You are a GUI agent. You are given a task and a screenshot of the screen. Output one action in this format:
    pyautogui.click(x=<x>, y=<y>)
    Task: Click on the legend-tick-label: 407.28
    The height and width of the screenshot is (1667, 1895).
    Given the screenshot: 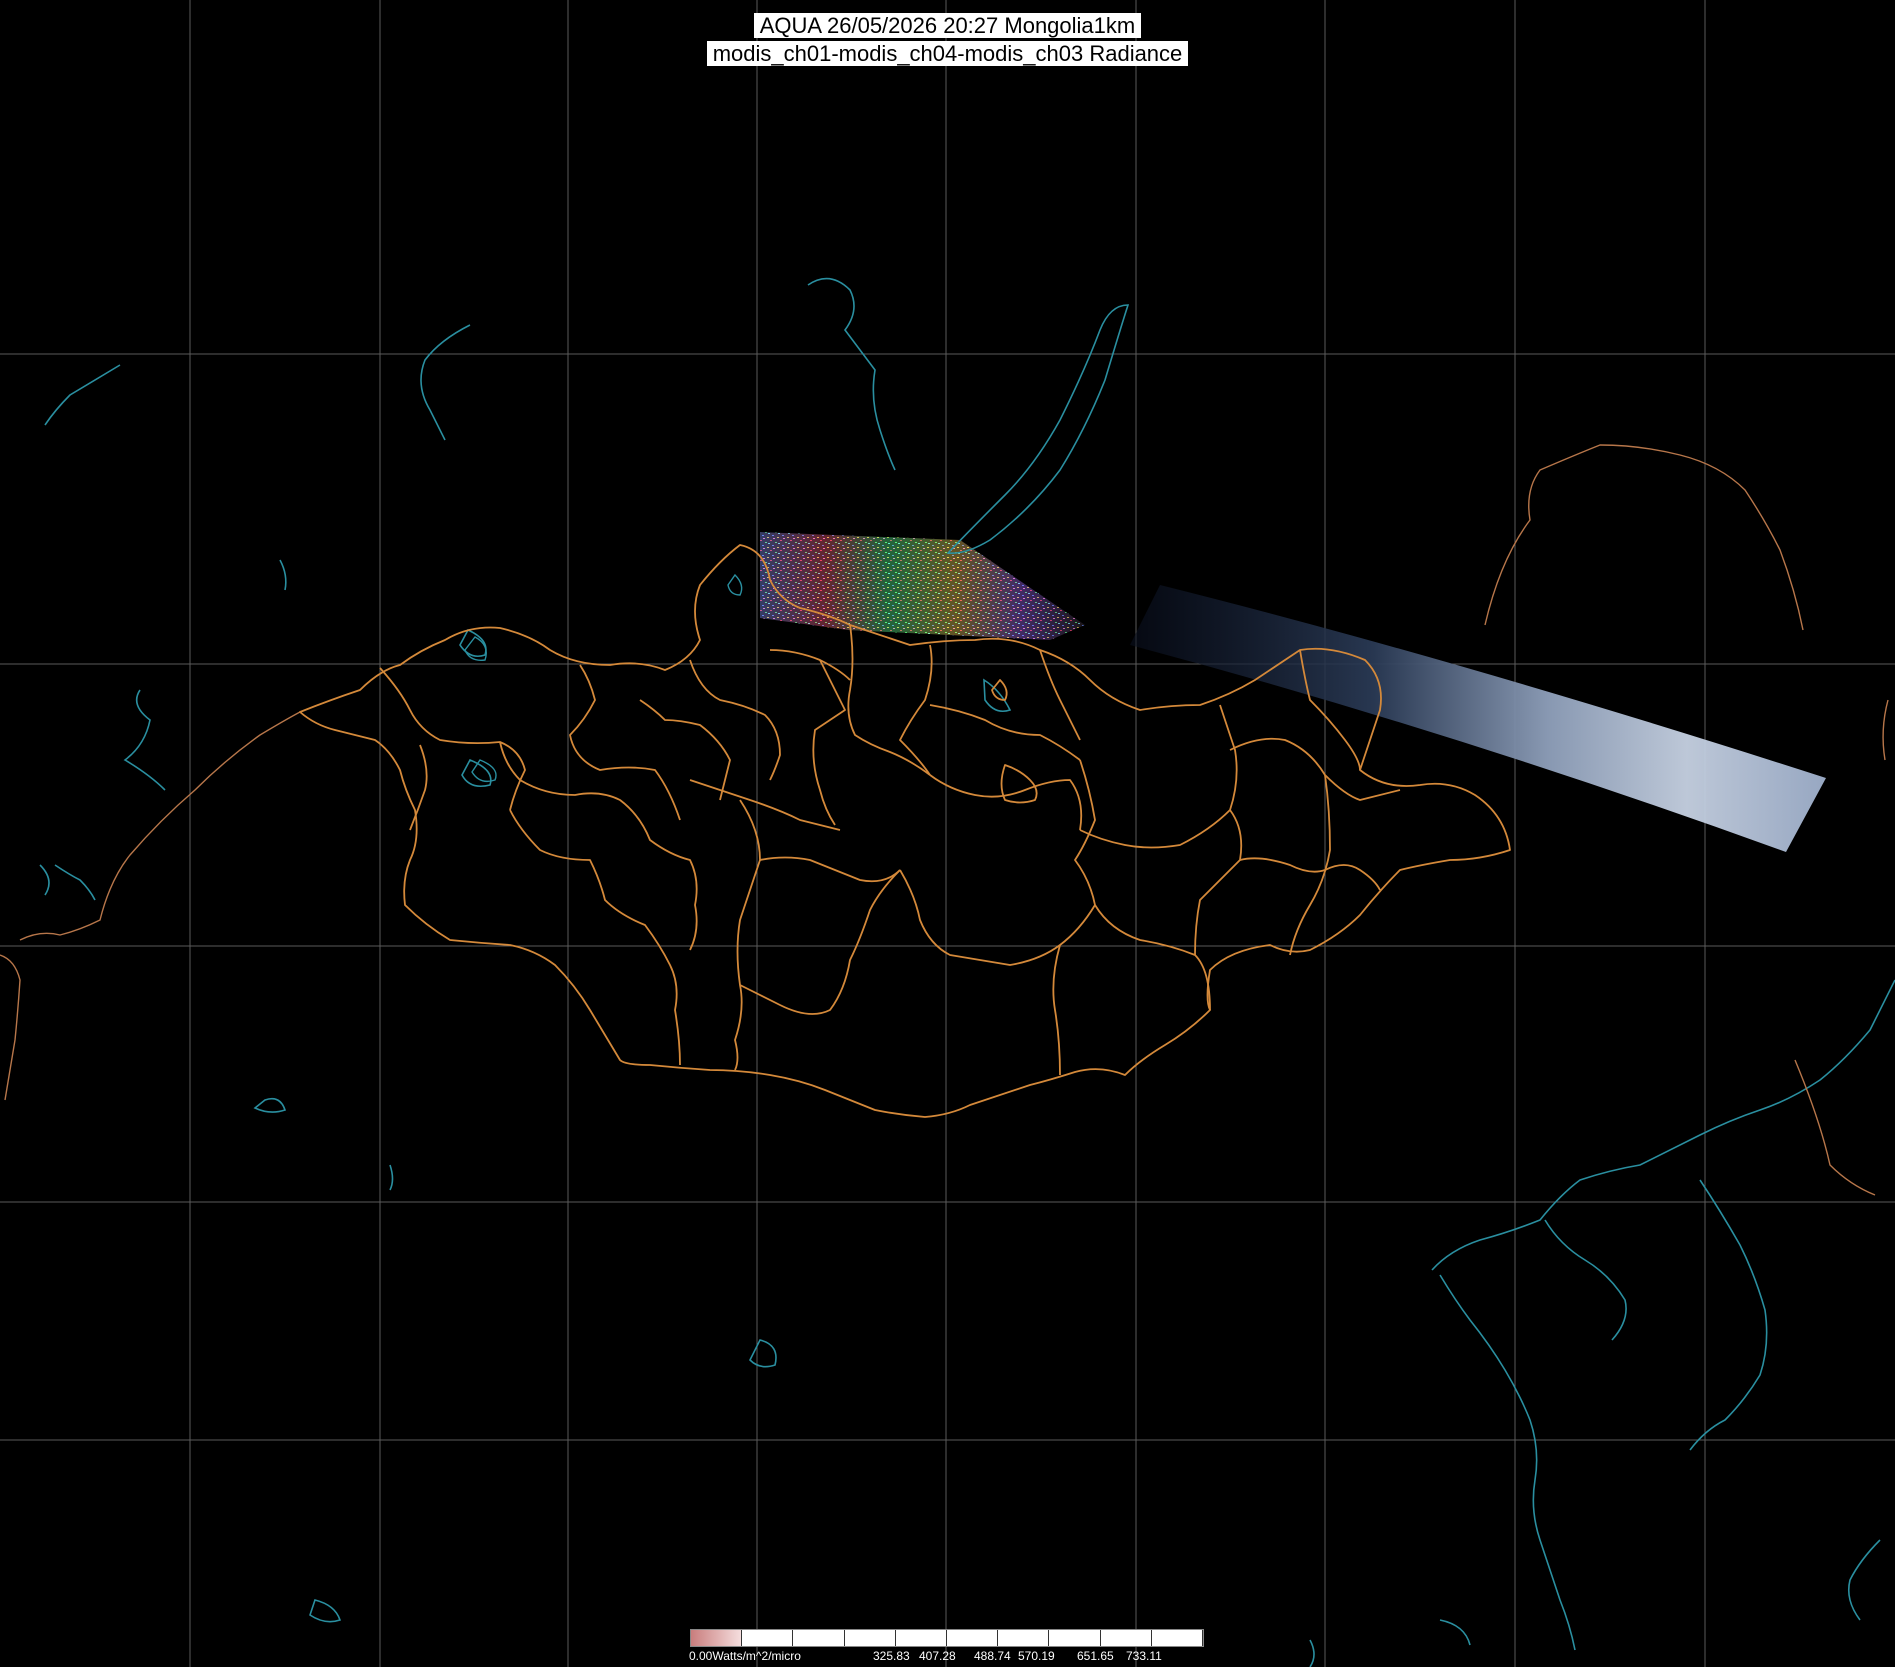 What is the action you would take?
    pyautogui.click(x=937, y=1656)
    